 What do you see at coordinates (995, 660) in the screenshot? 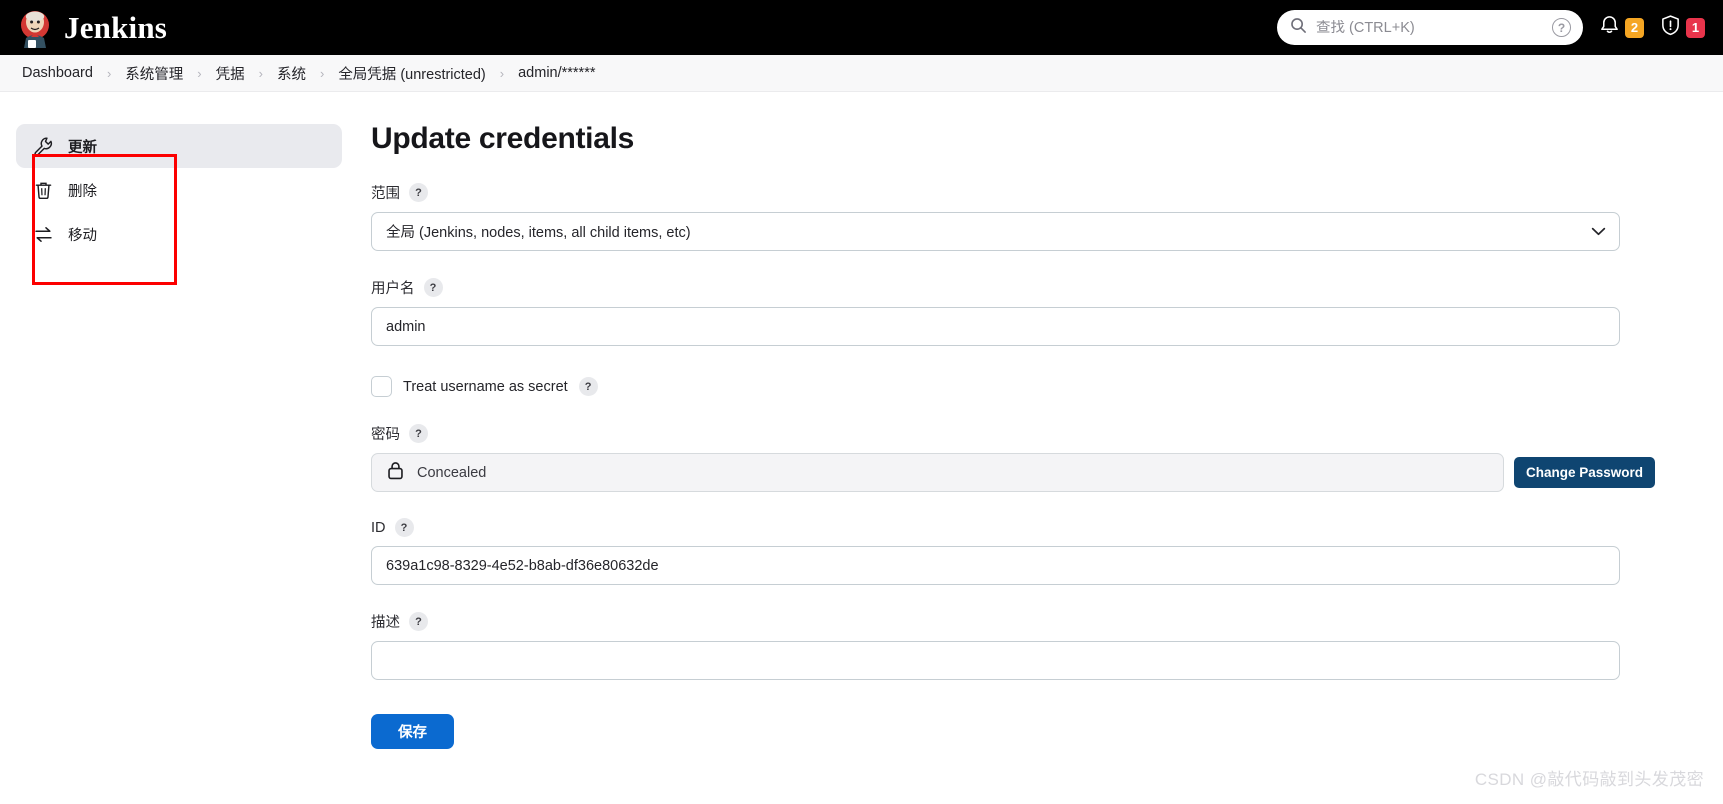
I see `description-input` at bounding box center [995, 660].